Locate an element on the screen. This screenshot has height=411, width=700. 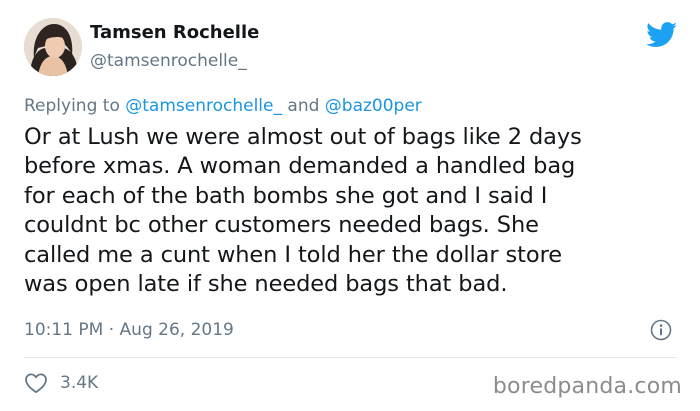
replying-joiner: and is located at coordinates (303, 106).